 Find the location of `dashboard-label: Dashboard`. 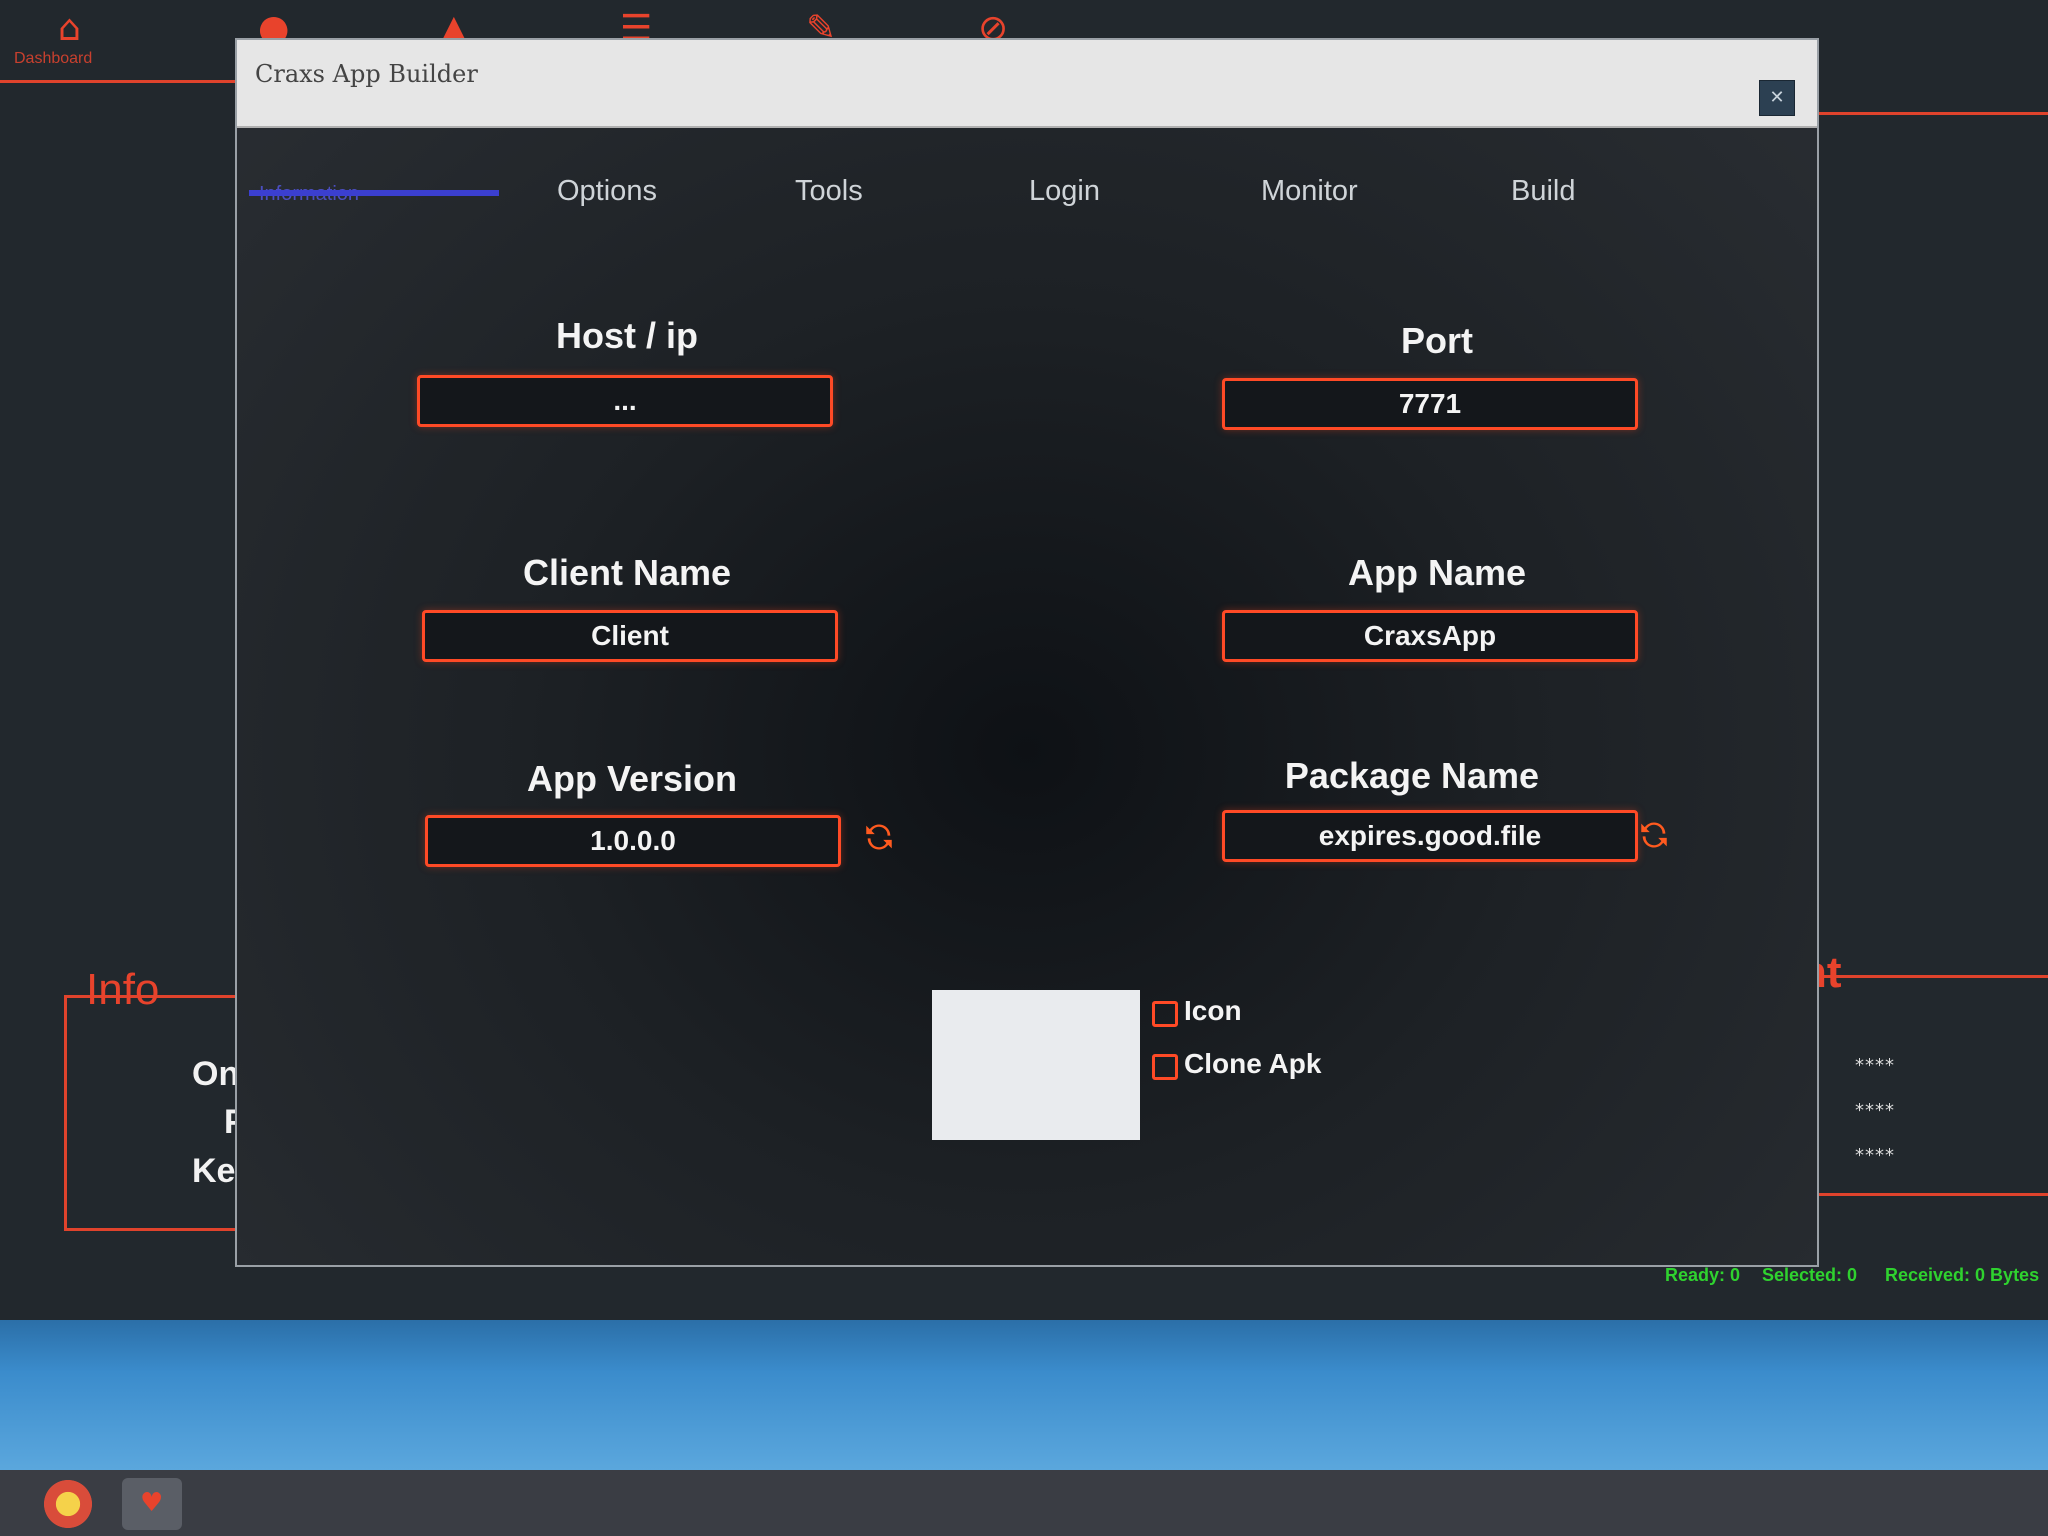

dashboard-label: Dashboard is located at coordinates (53, 59).